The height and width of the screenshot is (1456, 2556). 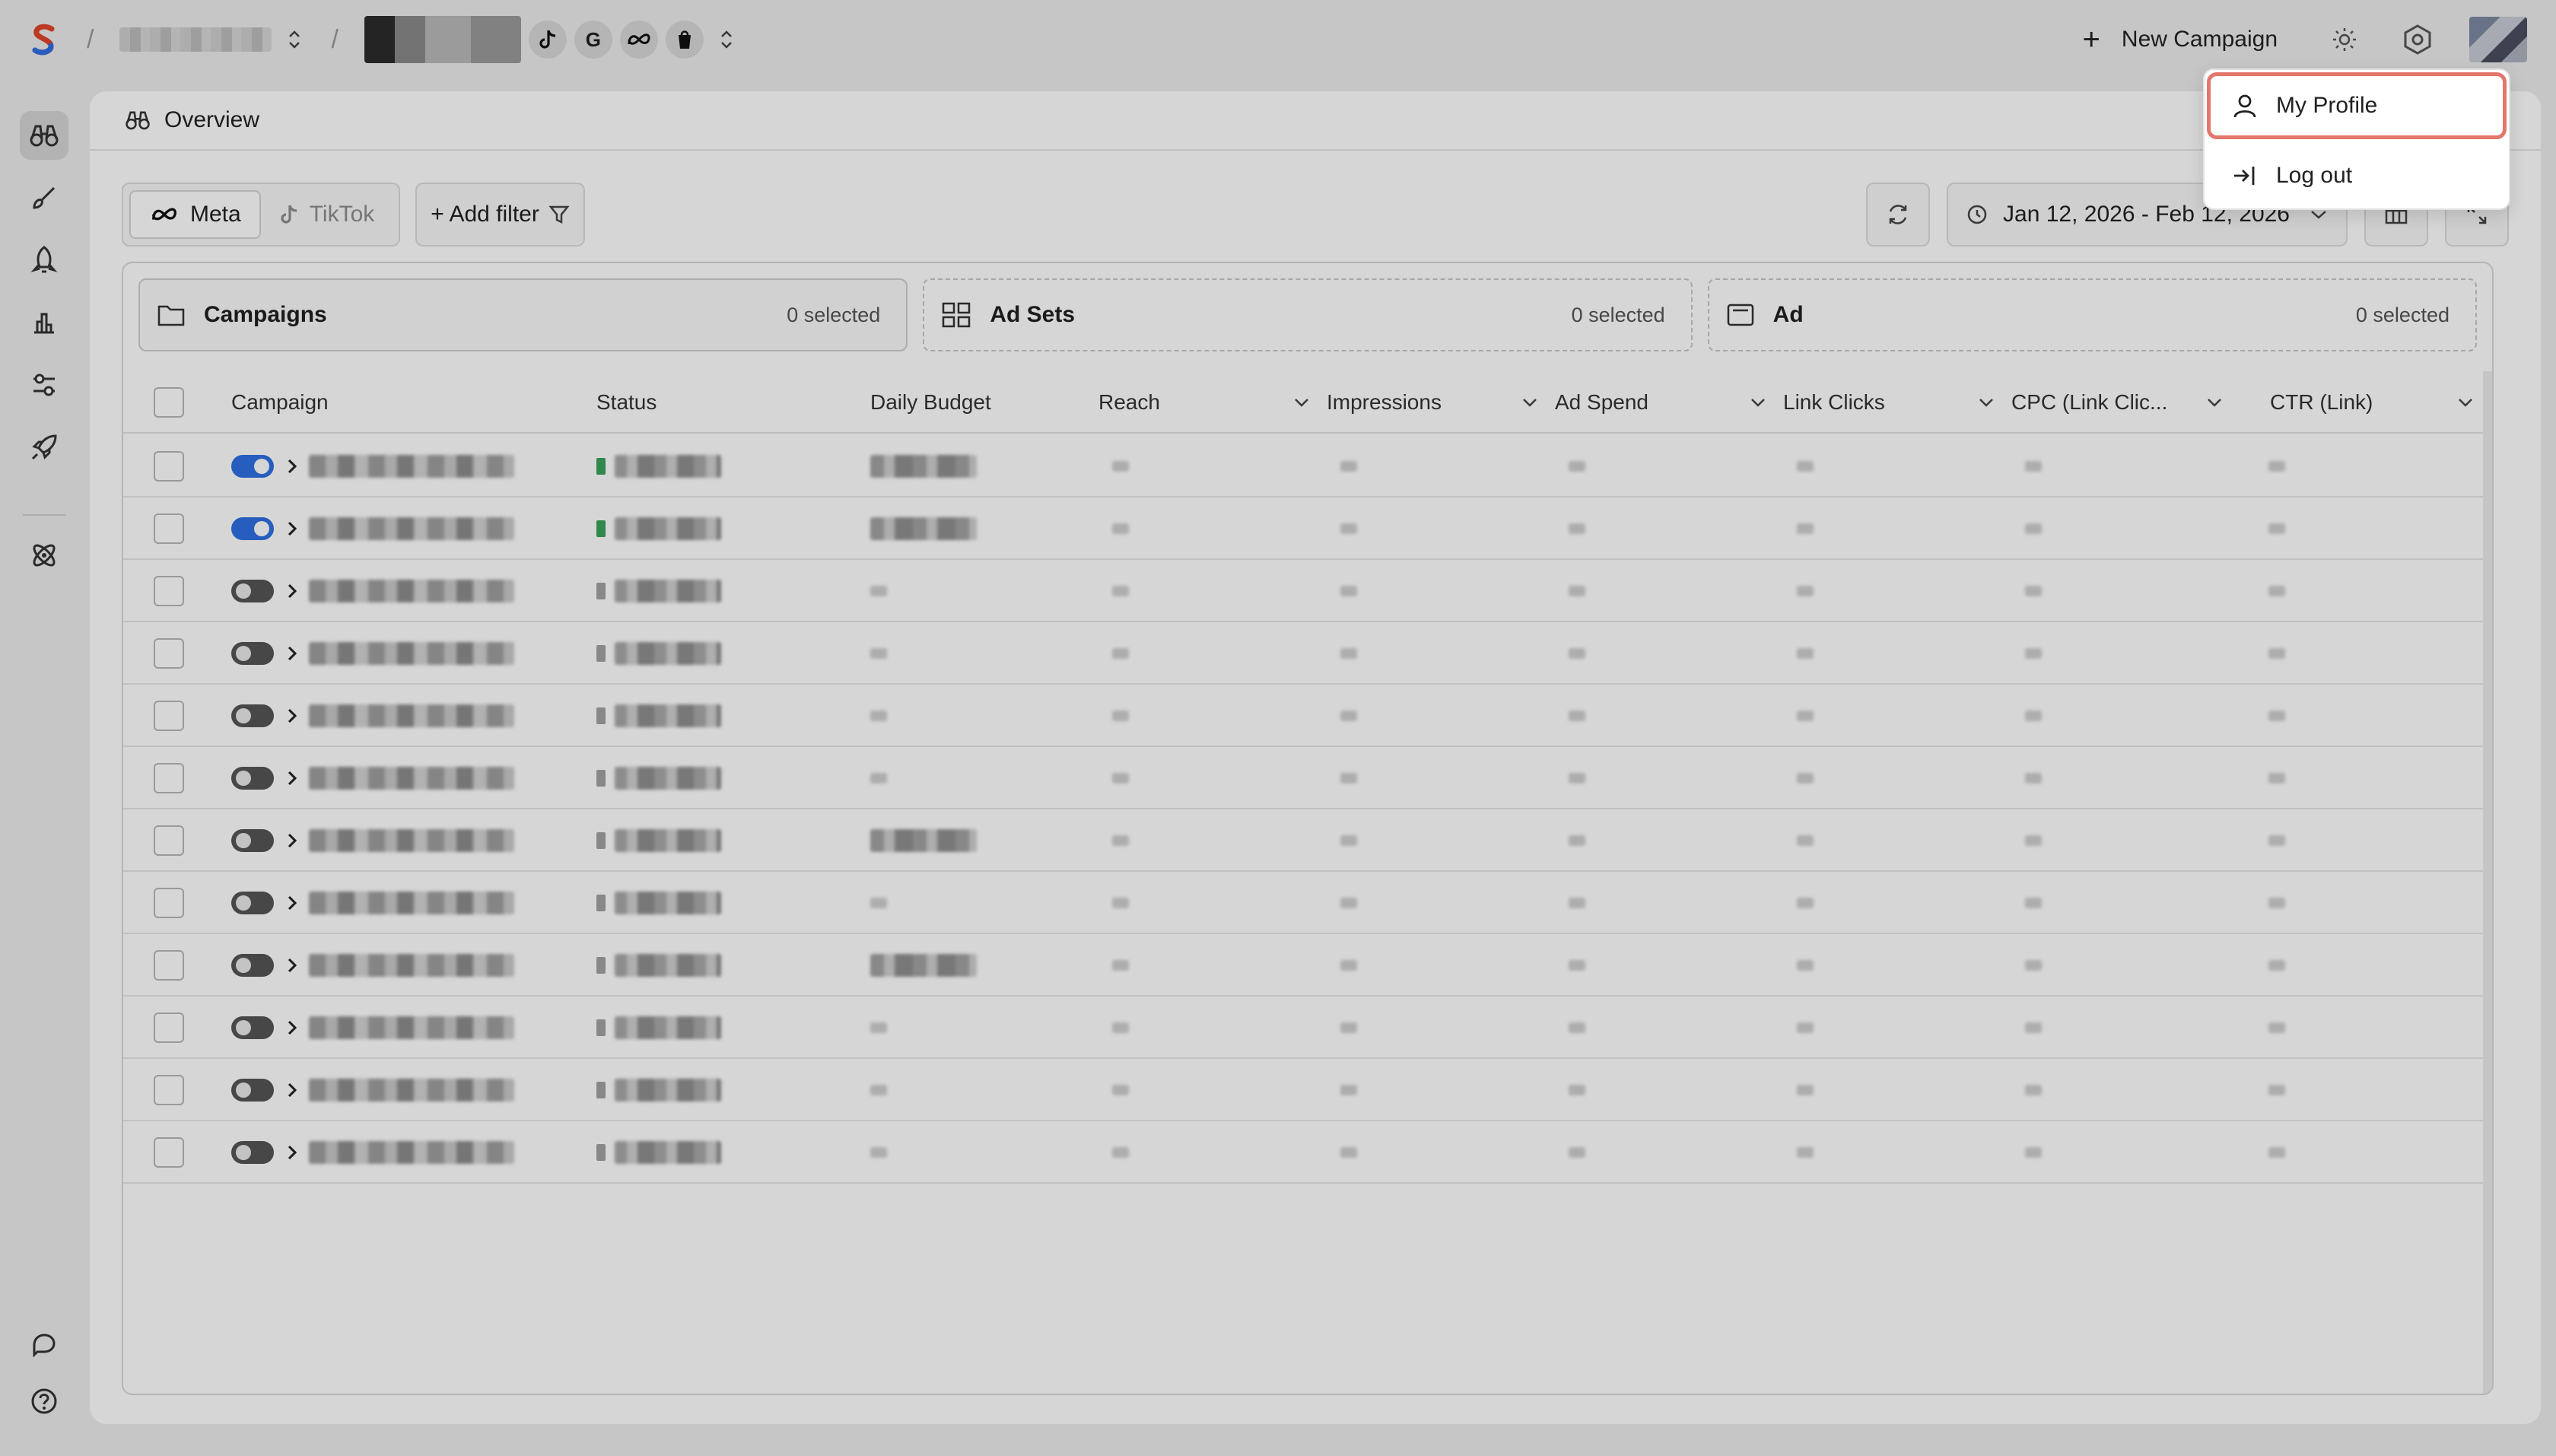 I want to click on menu-item-my-profile: My Profile, so click(x=2357, y=105).